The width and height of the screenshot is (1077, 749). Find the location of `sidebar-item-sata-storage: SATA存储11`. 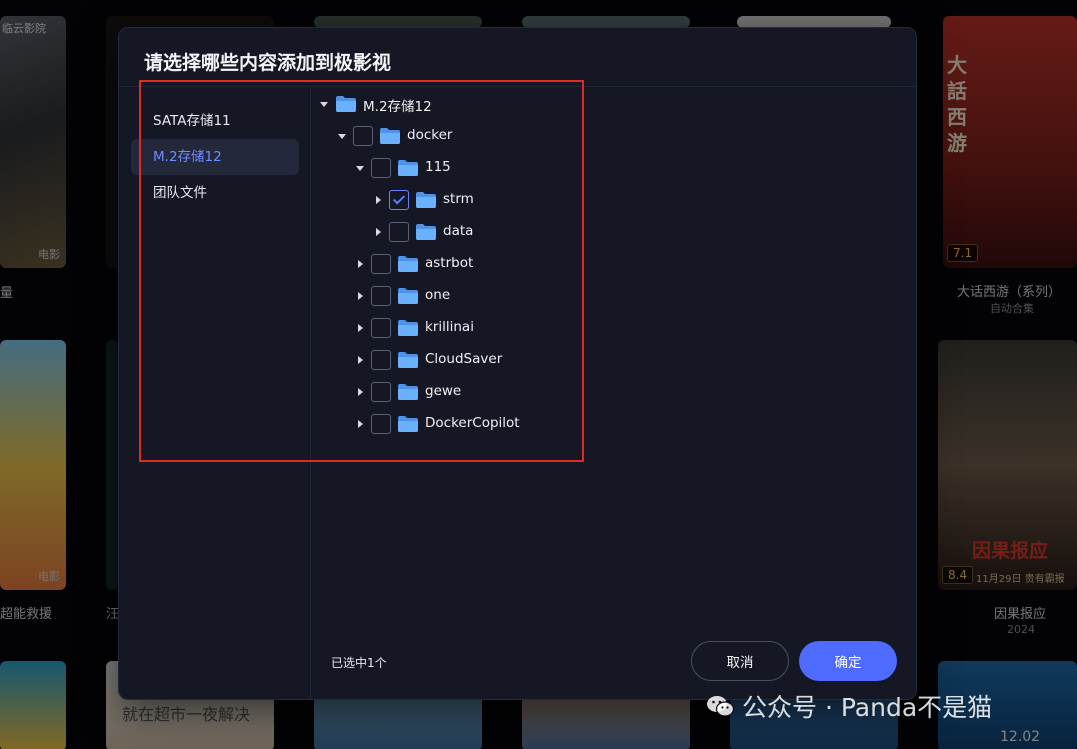

sidebar-item-sata-storage: SATA存储11 is located at coordinates (215, 121).